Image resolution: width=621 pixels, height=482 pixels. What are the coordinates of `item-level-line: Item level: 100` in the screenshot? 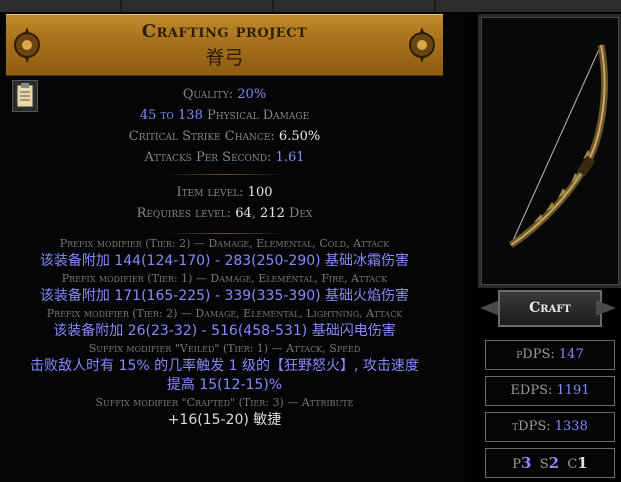 It's located at (224, 192).